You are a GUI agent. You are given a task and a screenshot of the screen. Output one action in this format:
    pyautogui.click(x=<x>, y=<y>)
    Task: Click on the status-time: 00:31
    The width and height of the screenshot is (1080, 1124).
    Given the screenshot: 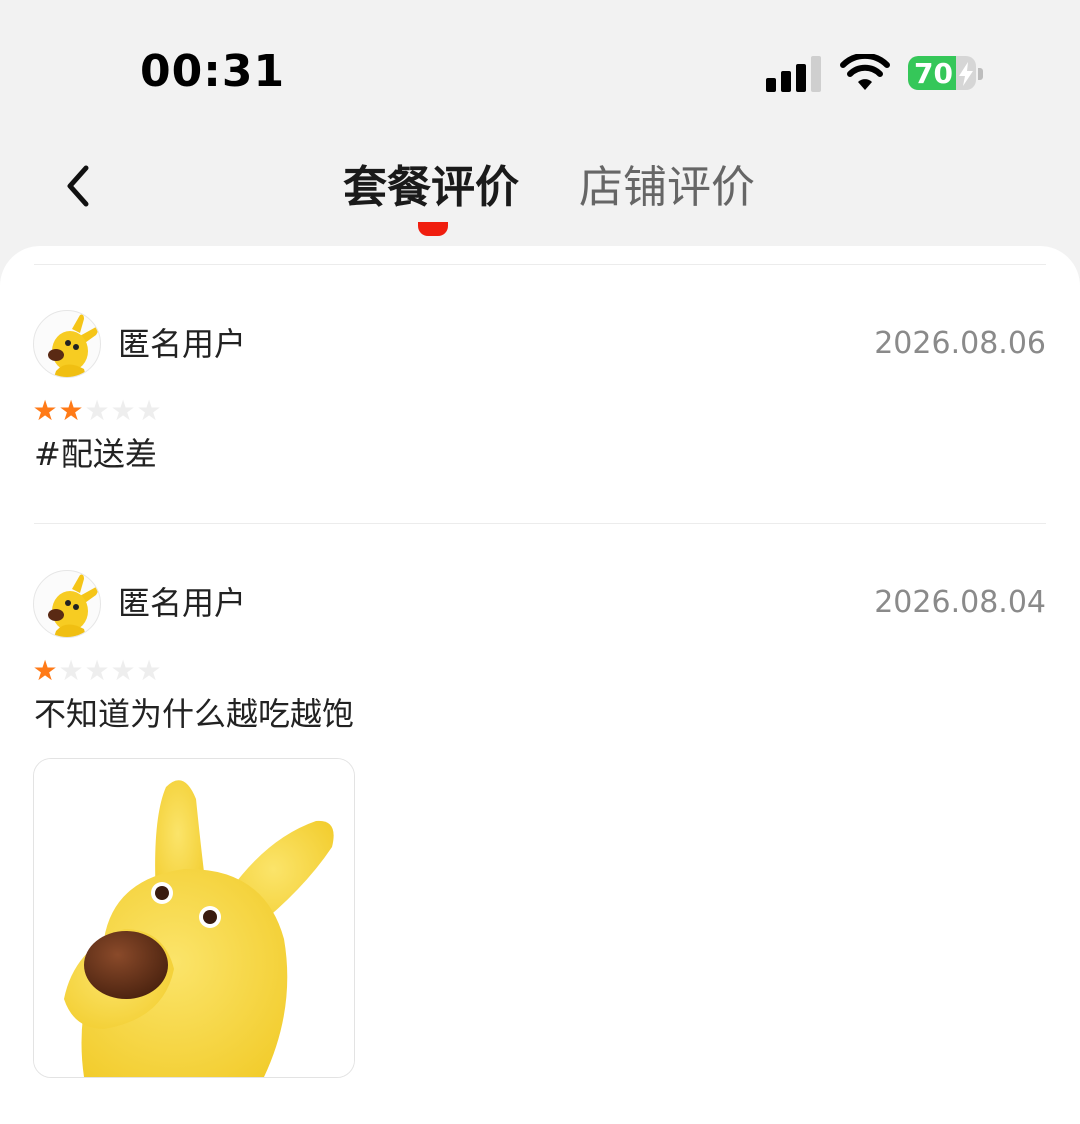 What is the action you would take?
    pyautogui.click(x=213, y=71)
    